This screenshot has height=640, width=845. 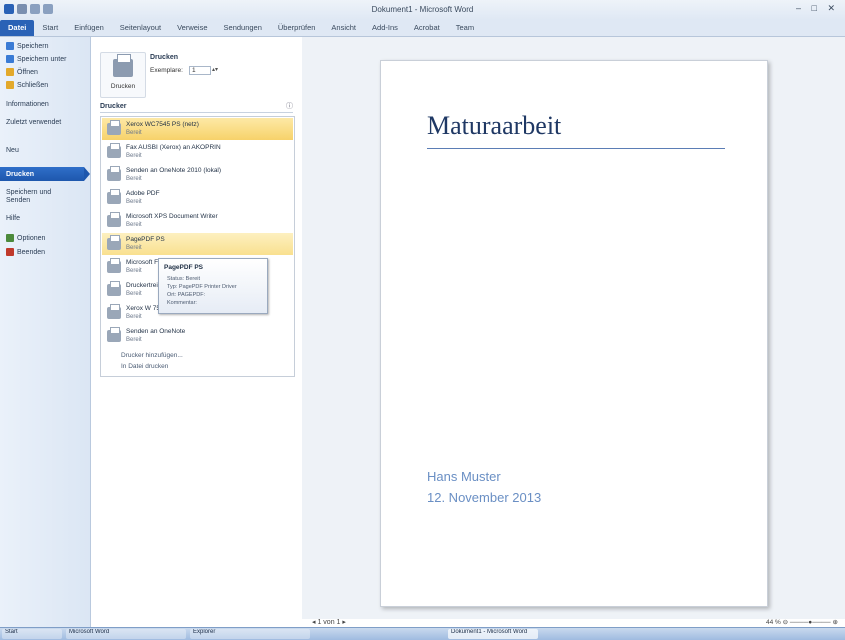 I want to click on nav-label: Neu, so click(x=12, y=150).